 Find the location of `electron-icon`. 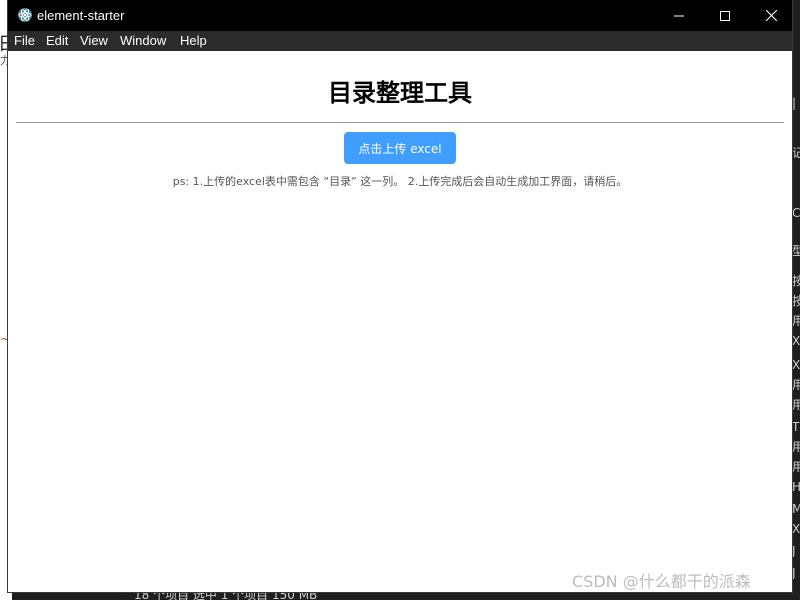

electron-icon is located at coordinates (25, 15).